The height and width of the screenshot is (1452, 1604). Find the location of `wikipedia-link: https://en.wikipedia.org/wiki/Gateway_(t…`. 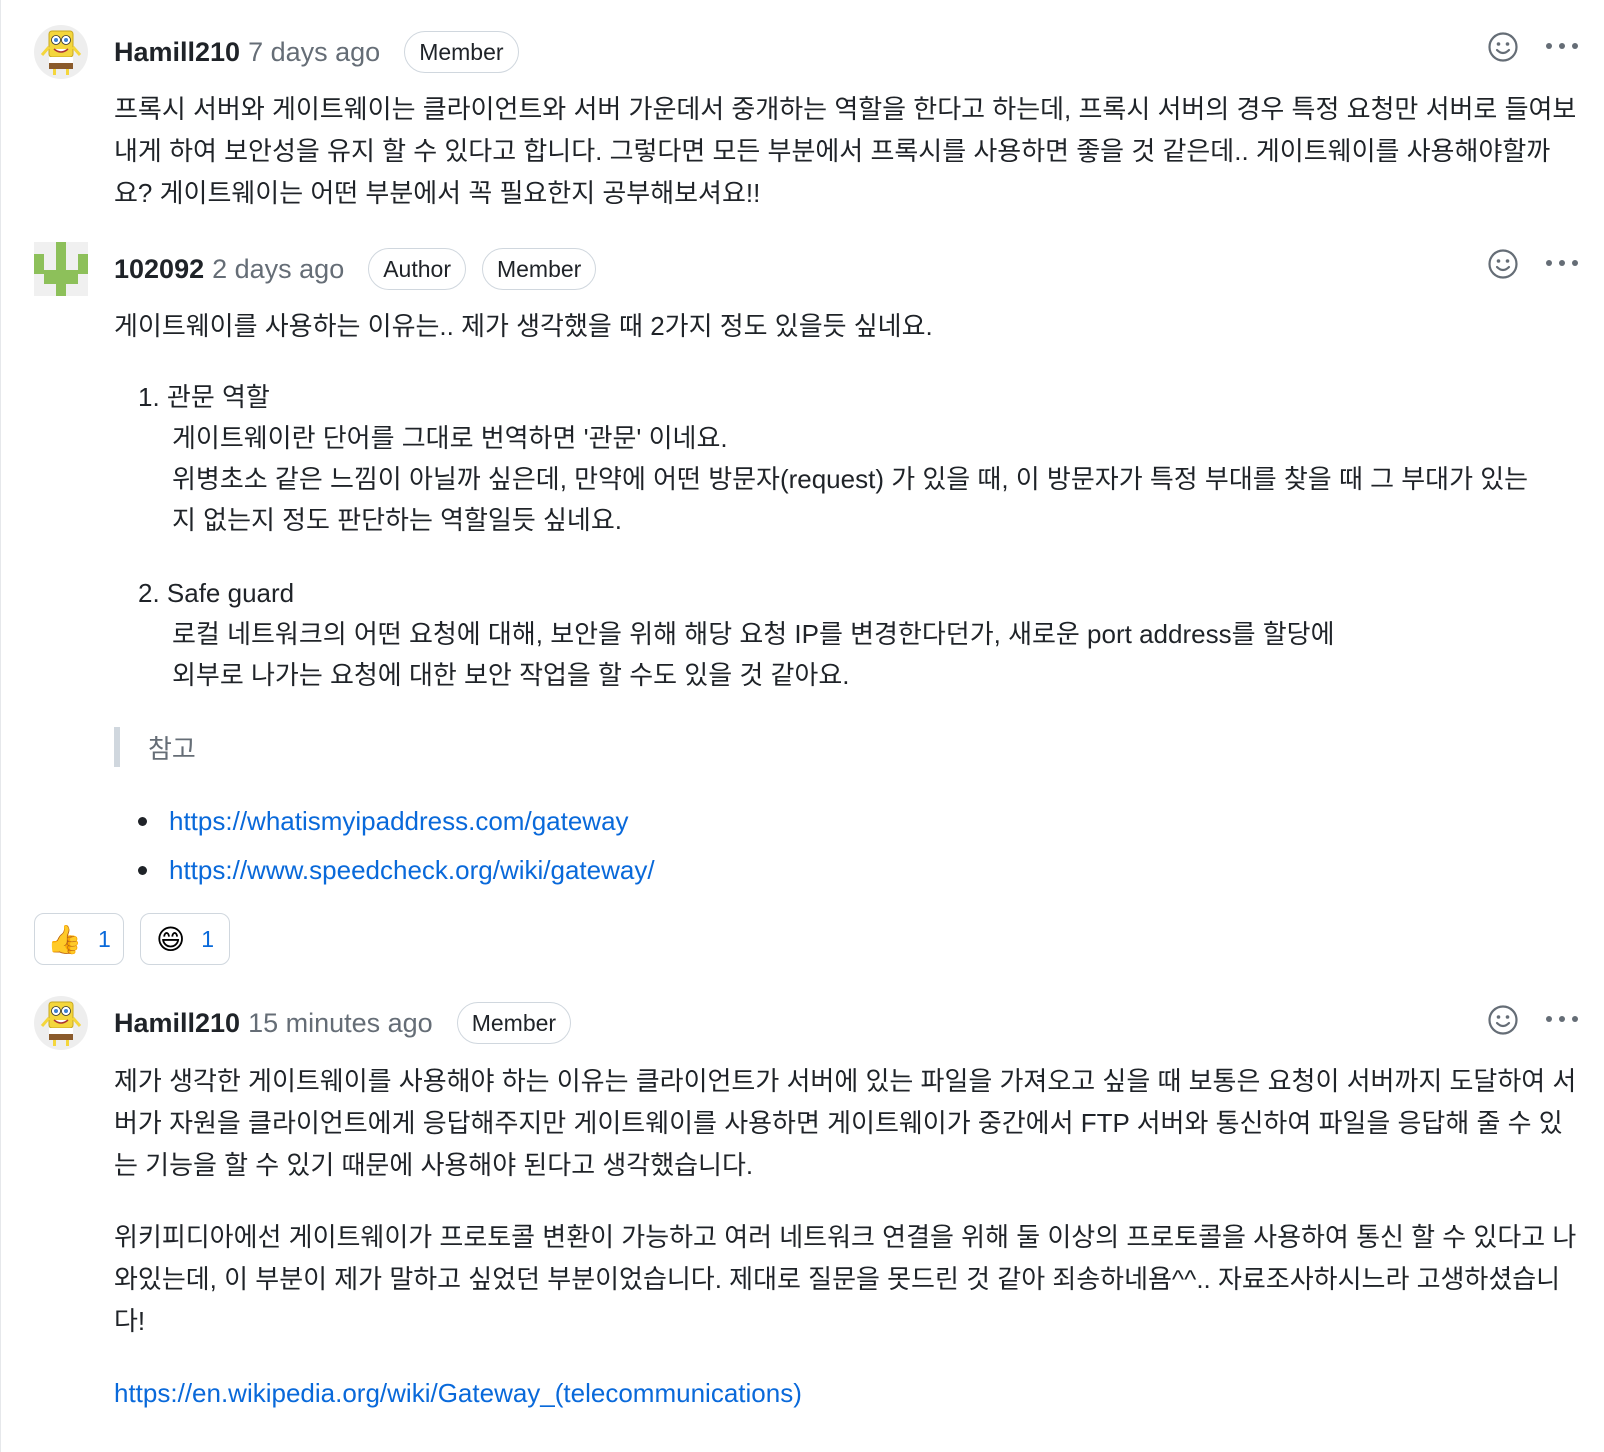

wikipedia-link: https://en.wikipedia.org/wiki/Gateway_(t… is located at coordinates (458, 1393).